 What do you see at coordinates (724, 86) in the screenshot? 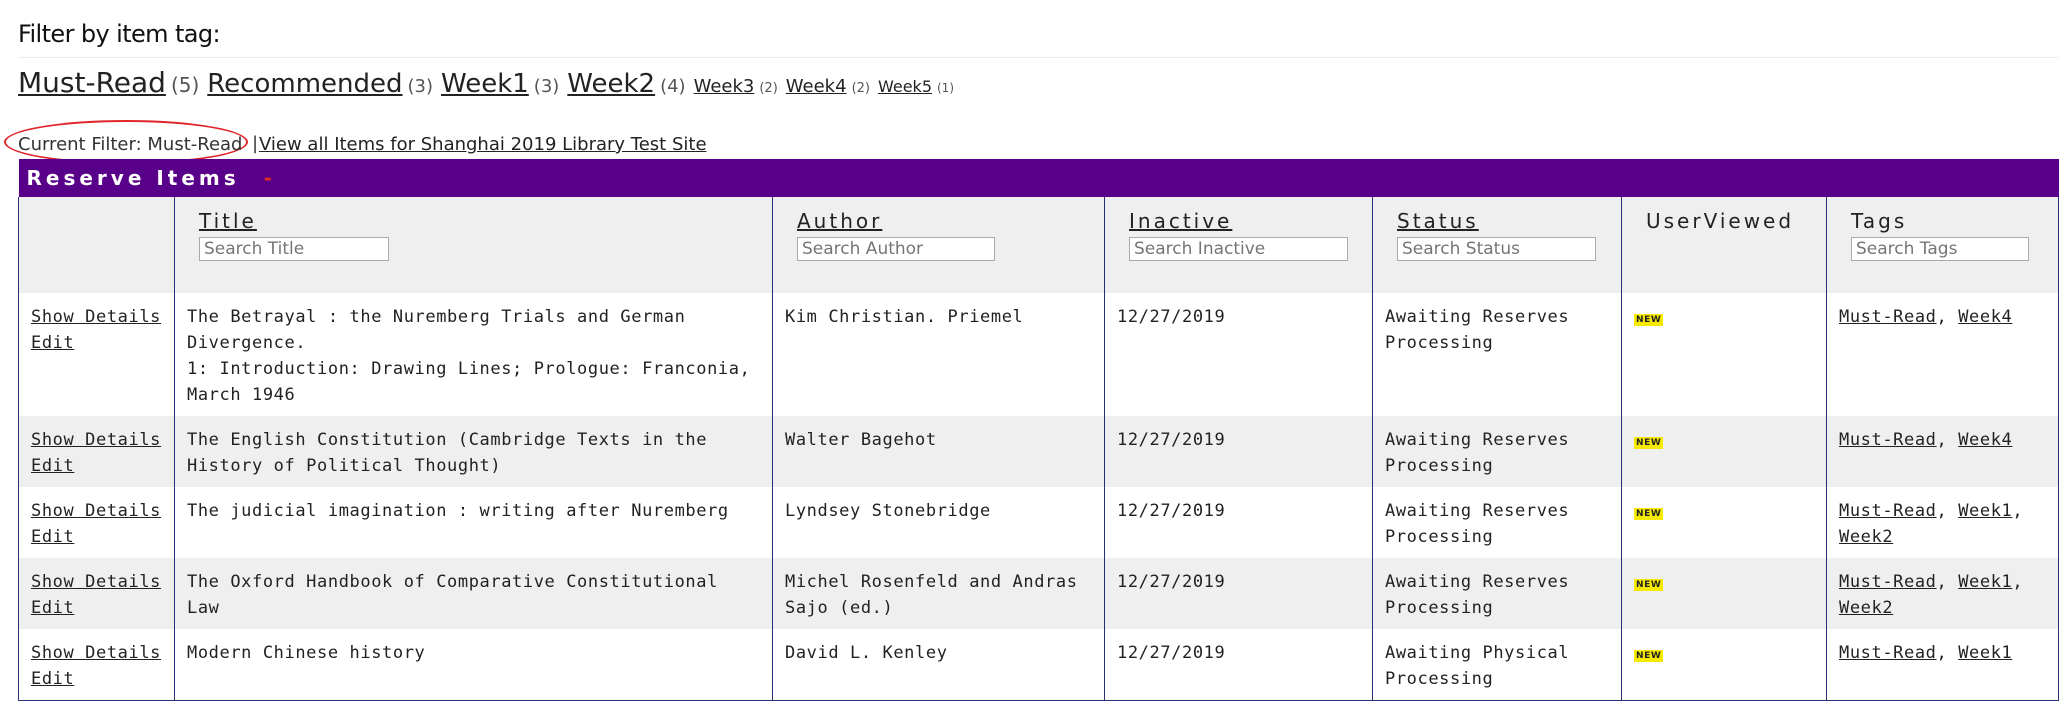
I see `tag-link: Week3` at bounding box center [724, 86].